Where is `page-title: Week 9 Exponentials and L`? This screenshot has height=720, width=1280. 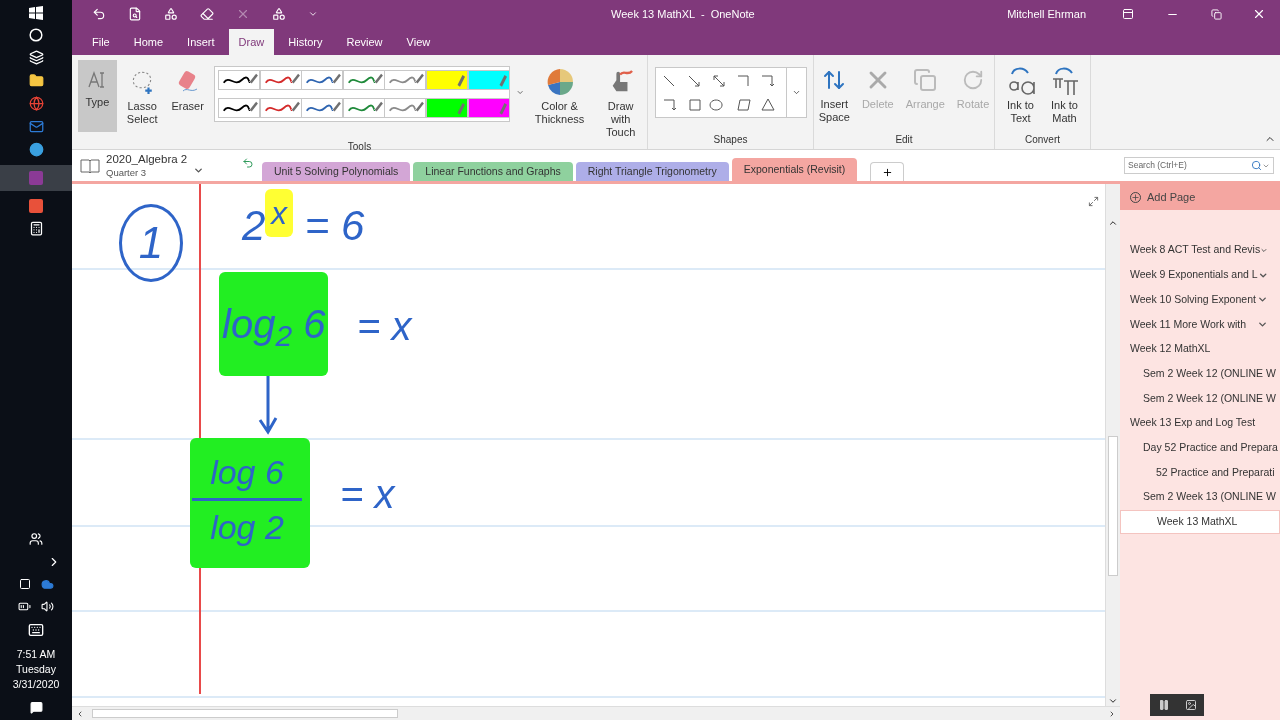
page-title: Week 9 Exponentials and L is located at coordinates (1194, 275).